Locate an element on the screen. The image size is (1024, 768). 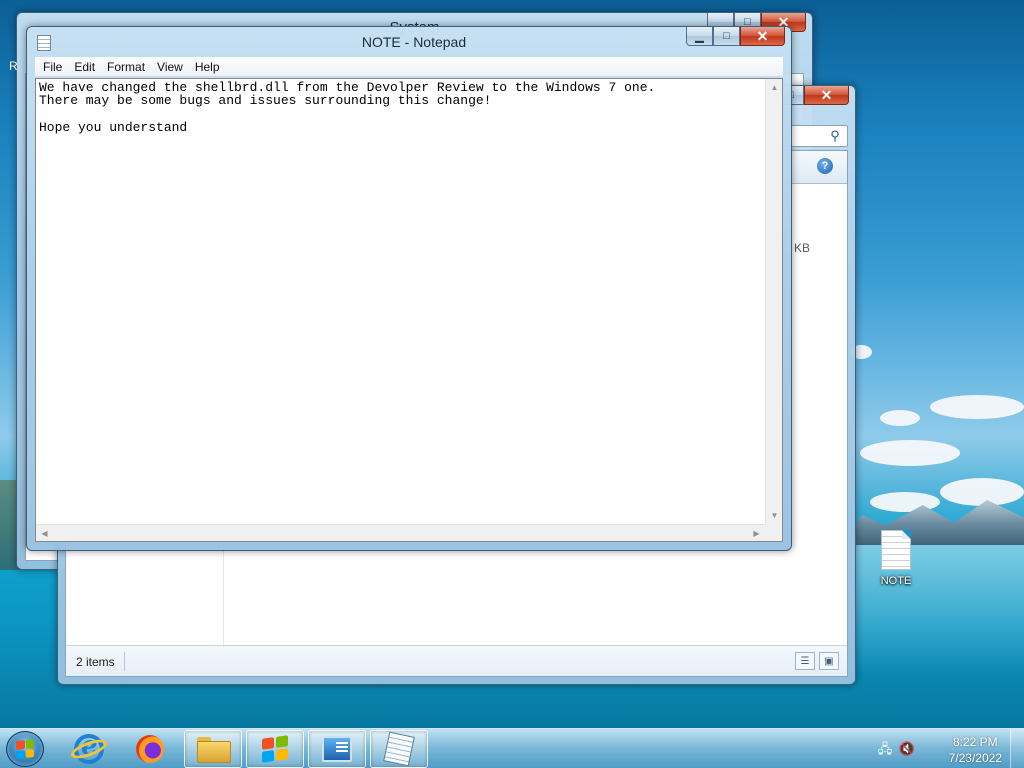
system-properties-icon is located at coordinates (337, 749).